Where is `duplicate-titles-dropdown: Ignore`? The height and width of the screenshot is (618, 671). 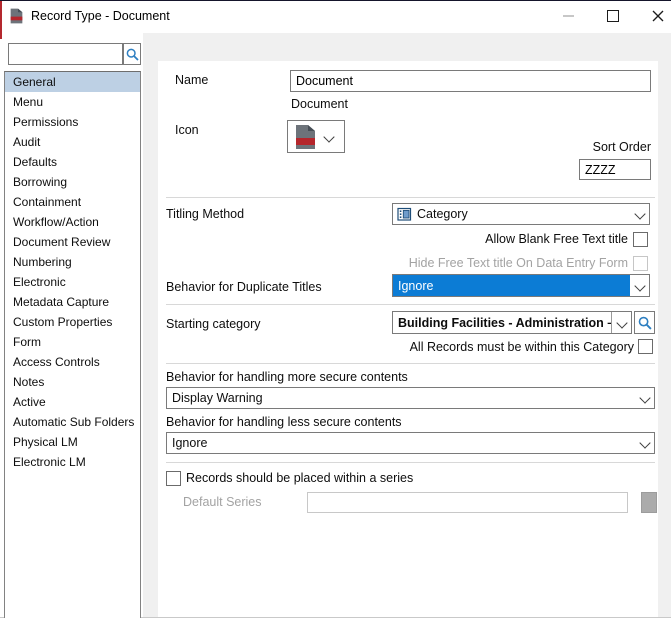 duplicate-titles-dropdown: Ignore is located at coordinates (521, 285).